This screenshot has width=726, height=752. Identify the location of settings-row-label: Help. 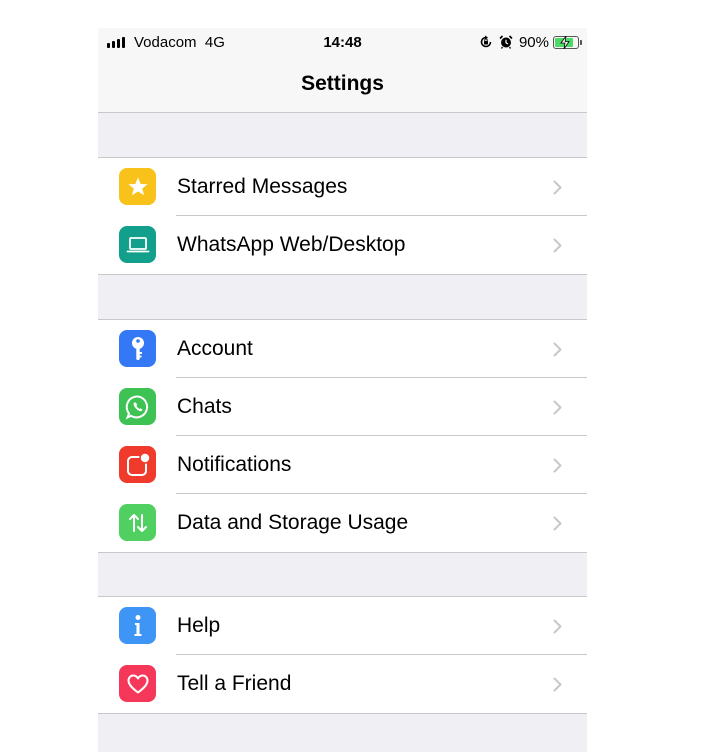
(199, 625).